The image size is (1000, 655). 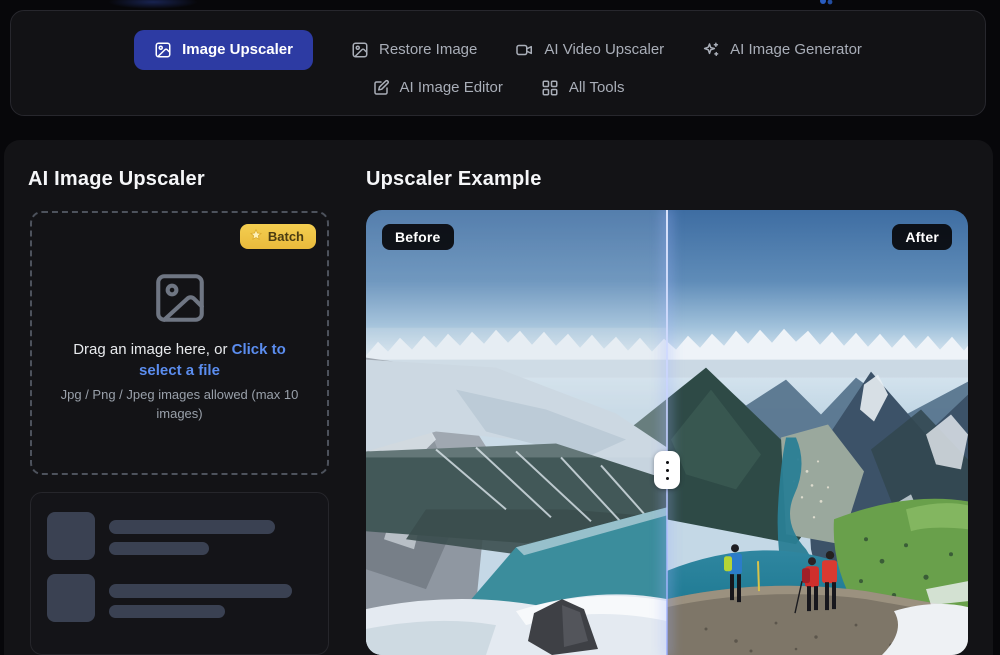 What do you see at coordinates (454, 179) in the screenshot?
I see `example-title: Upscaler Example` at bounding box center [454, 179].